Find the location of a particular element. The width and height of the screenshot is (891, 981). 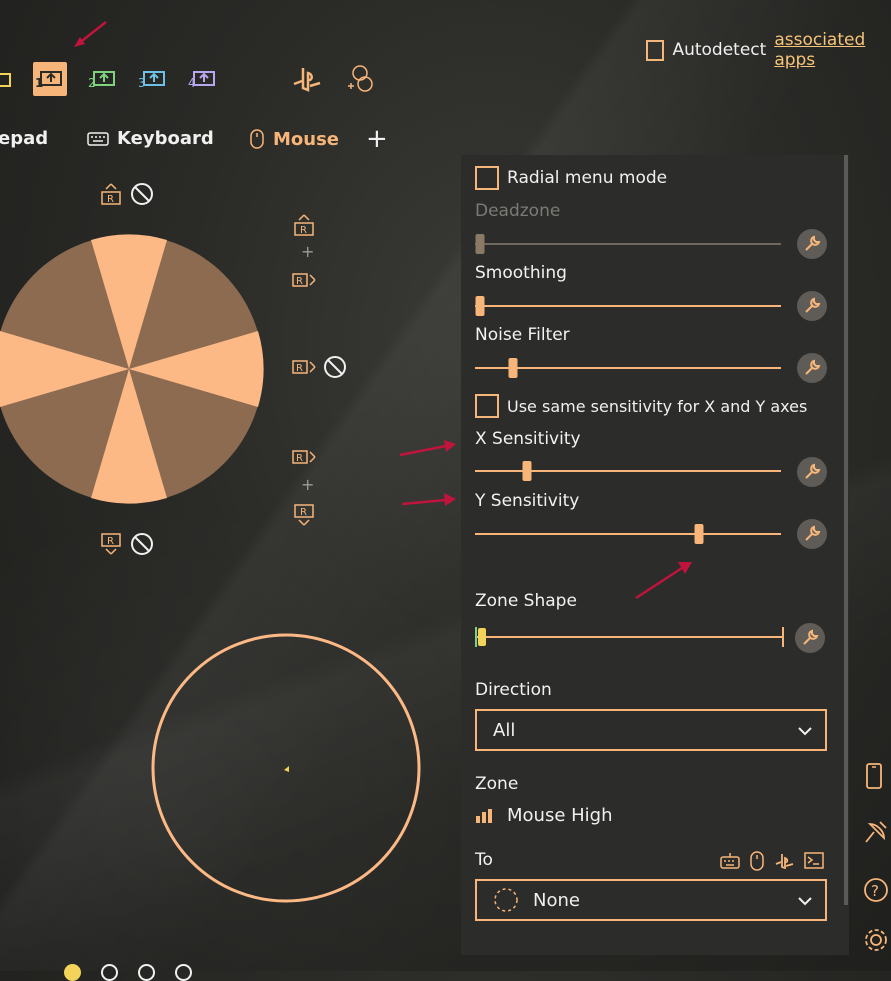

to-label: To is located at coordinates (484, 860).